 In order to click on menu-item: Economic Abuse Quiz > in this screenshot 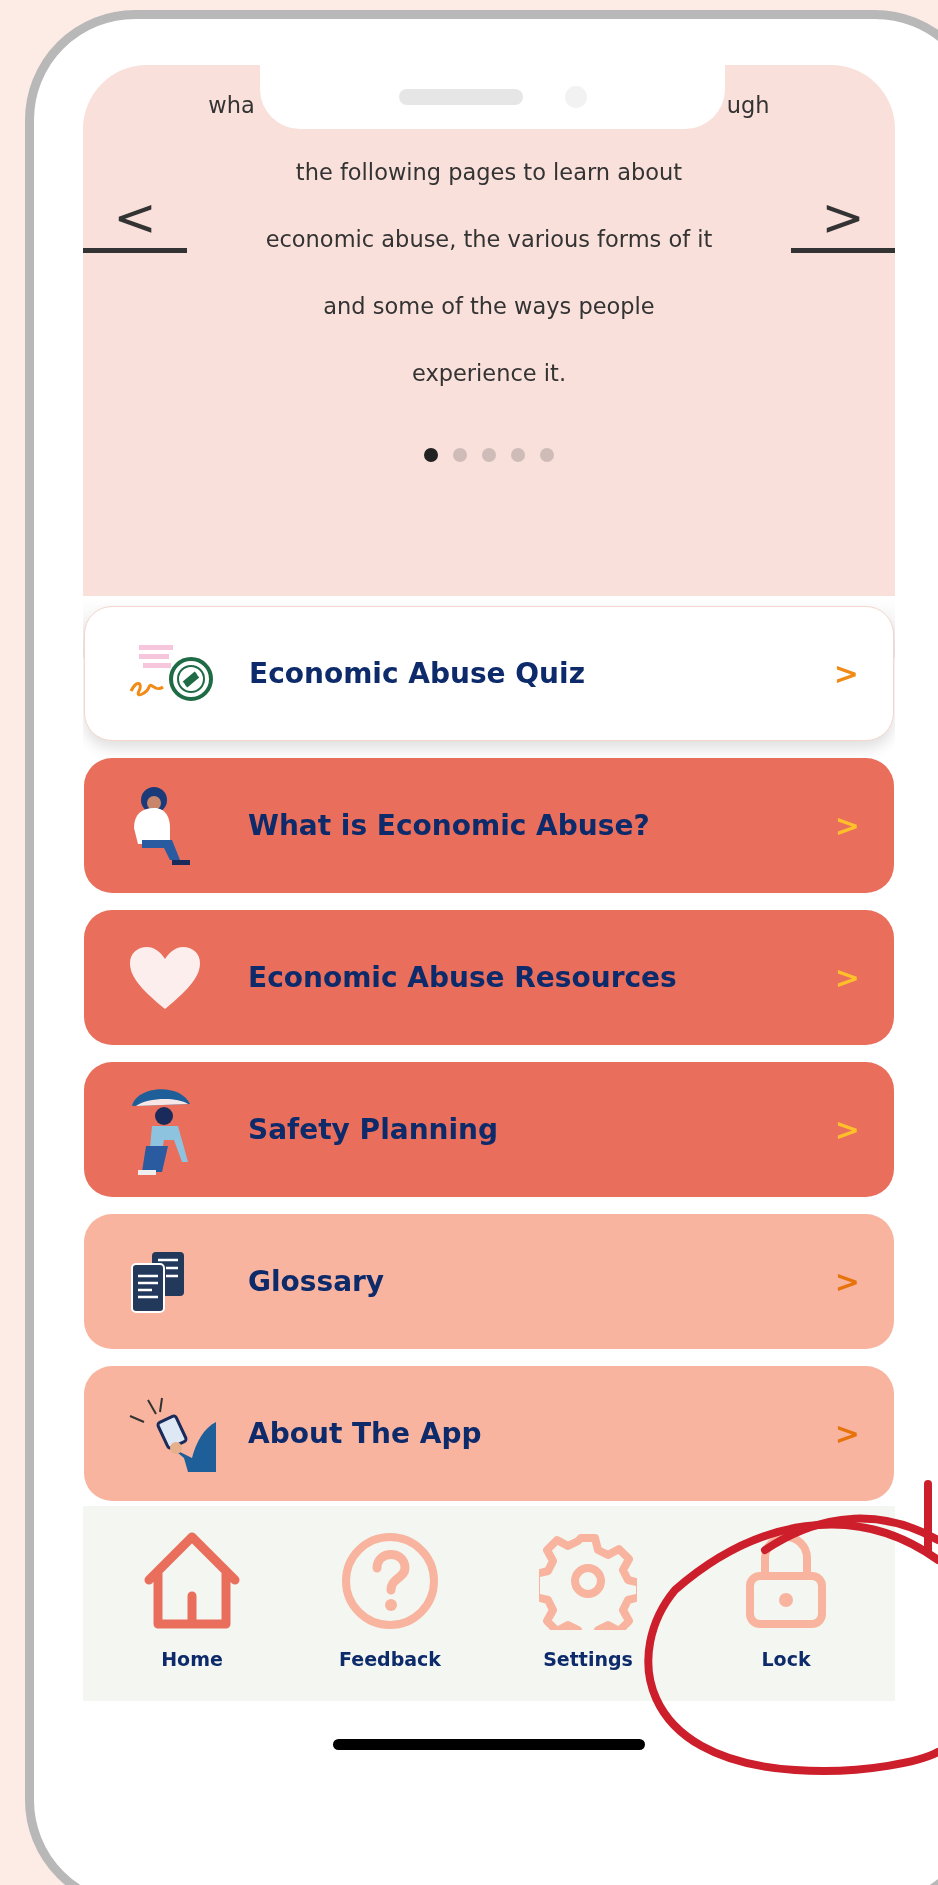, I will do `click(489, 673)`.